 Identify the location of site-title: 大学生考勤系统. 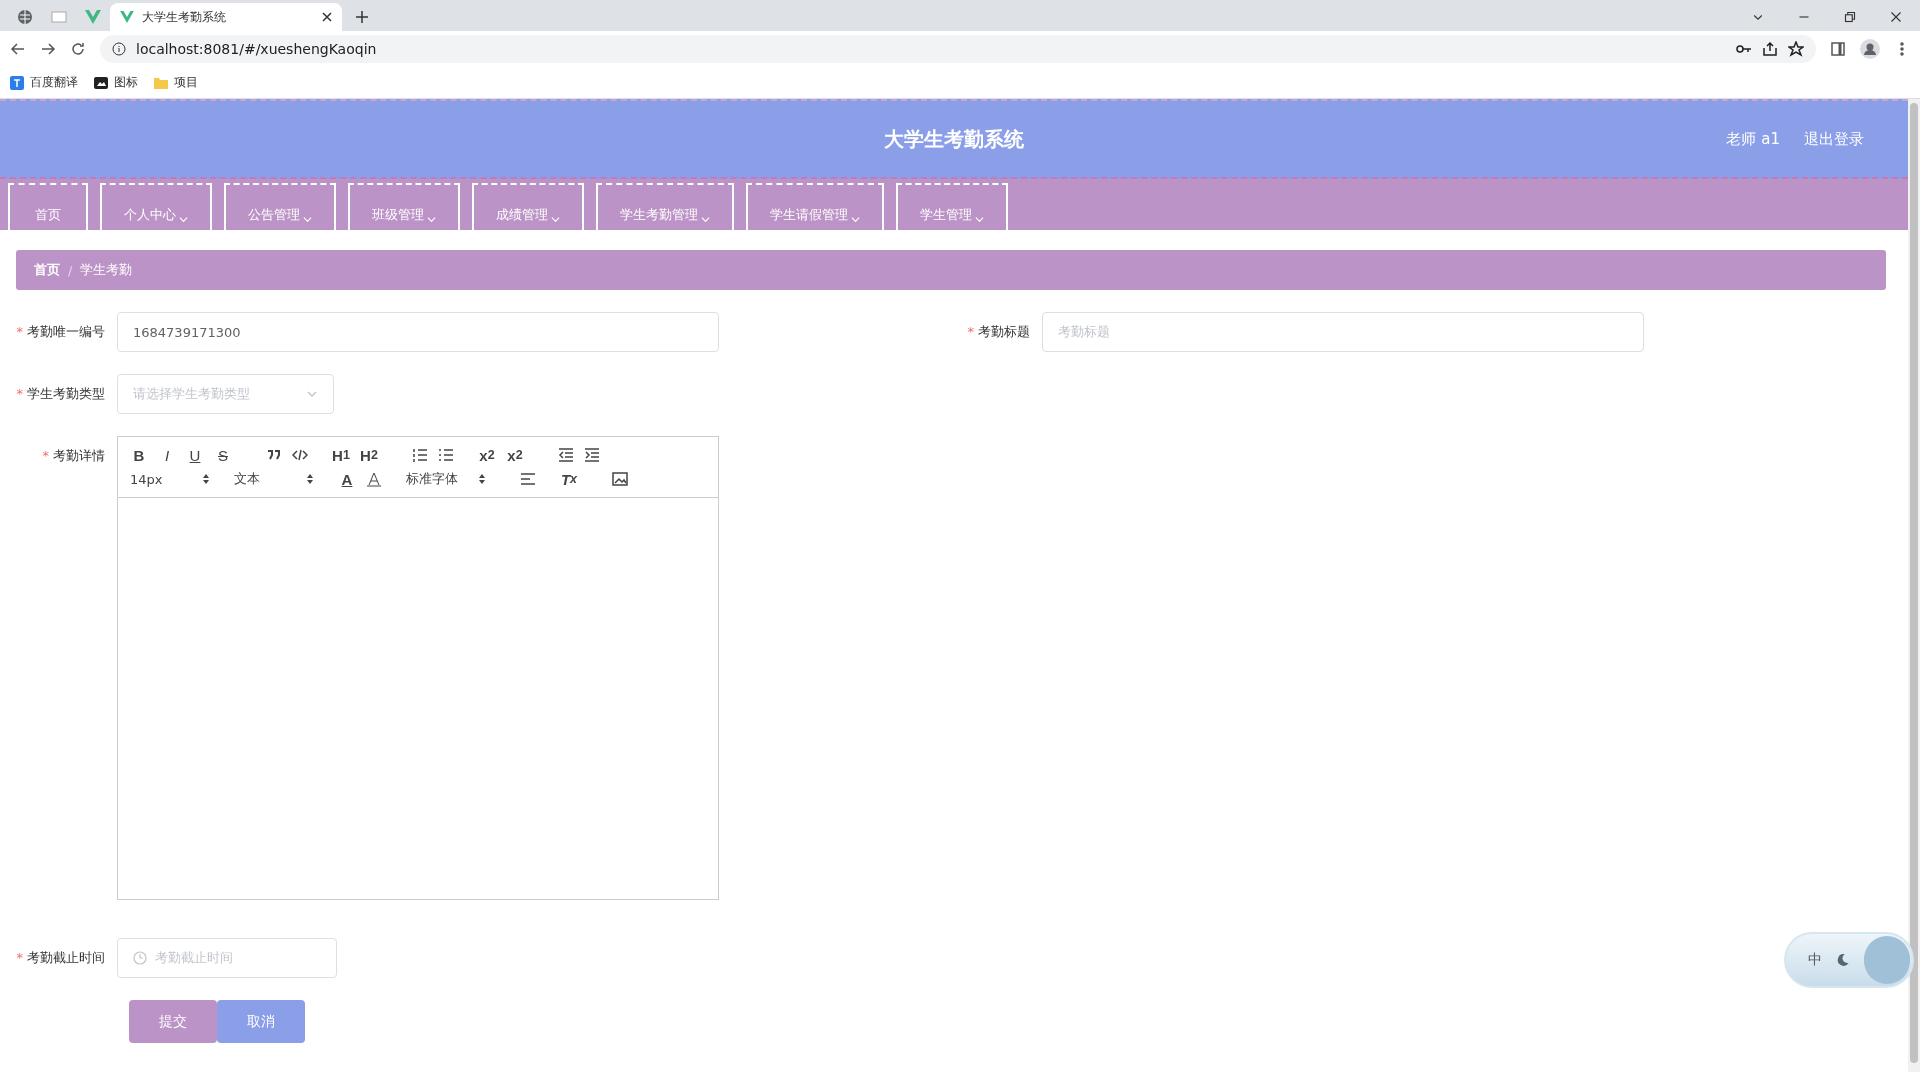
(954, 139).